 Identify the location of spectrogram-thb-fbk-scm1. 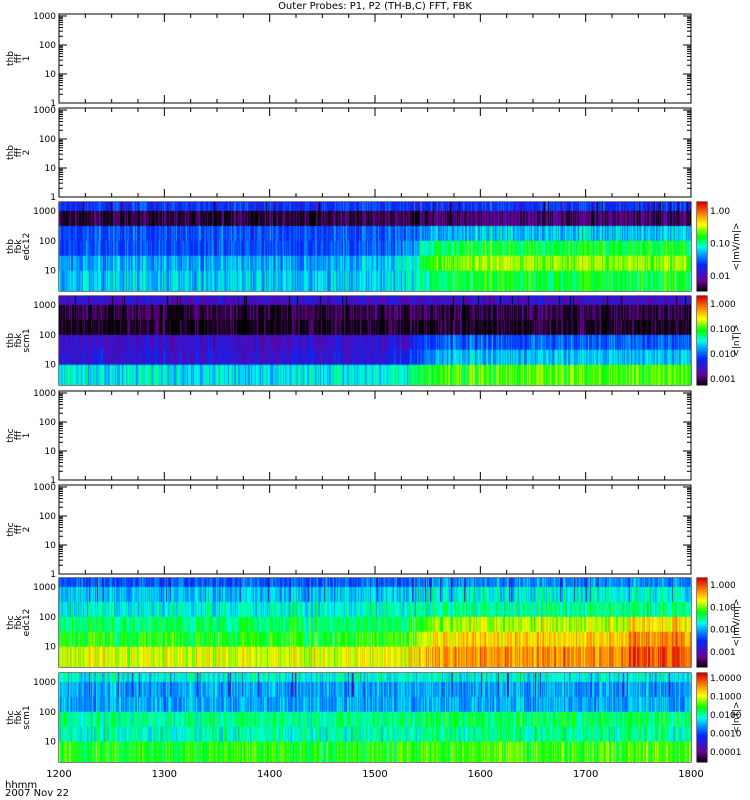
(375, 340).